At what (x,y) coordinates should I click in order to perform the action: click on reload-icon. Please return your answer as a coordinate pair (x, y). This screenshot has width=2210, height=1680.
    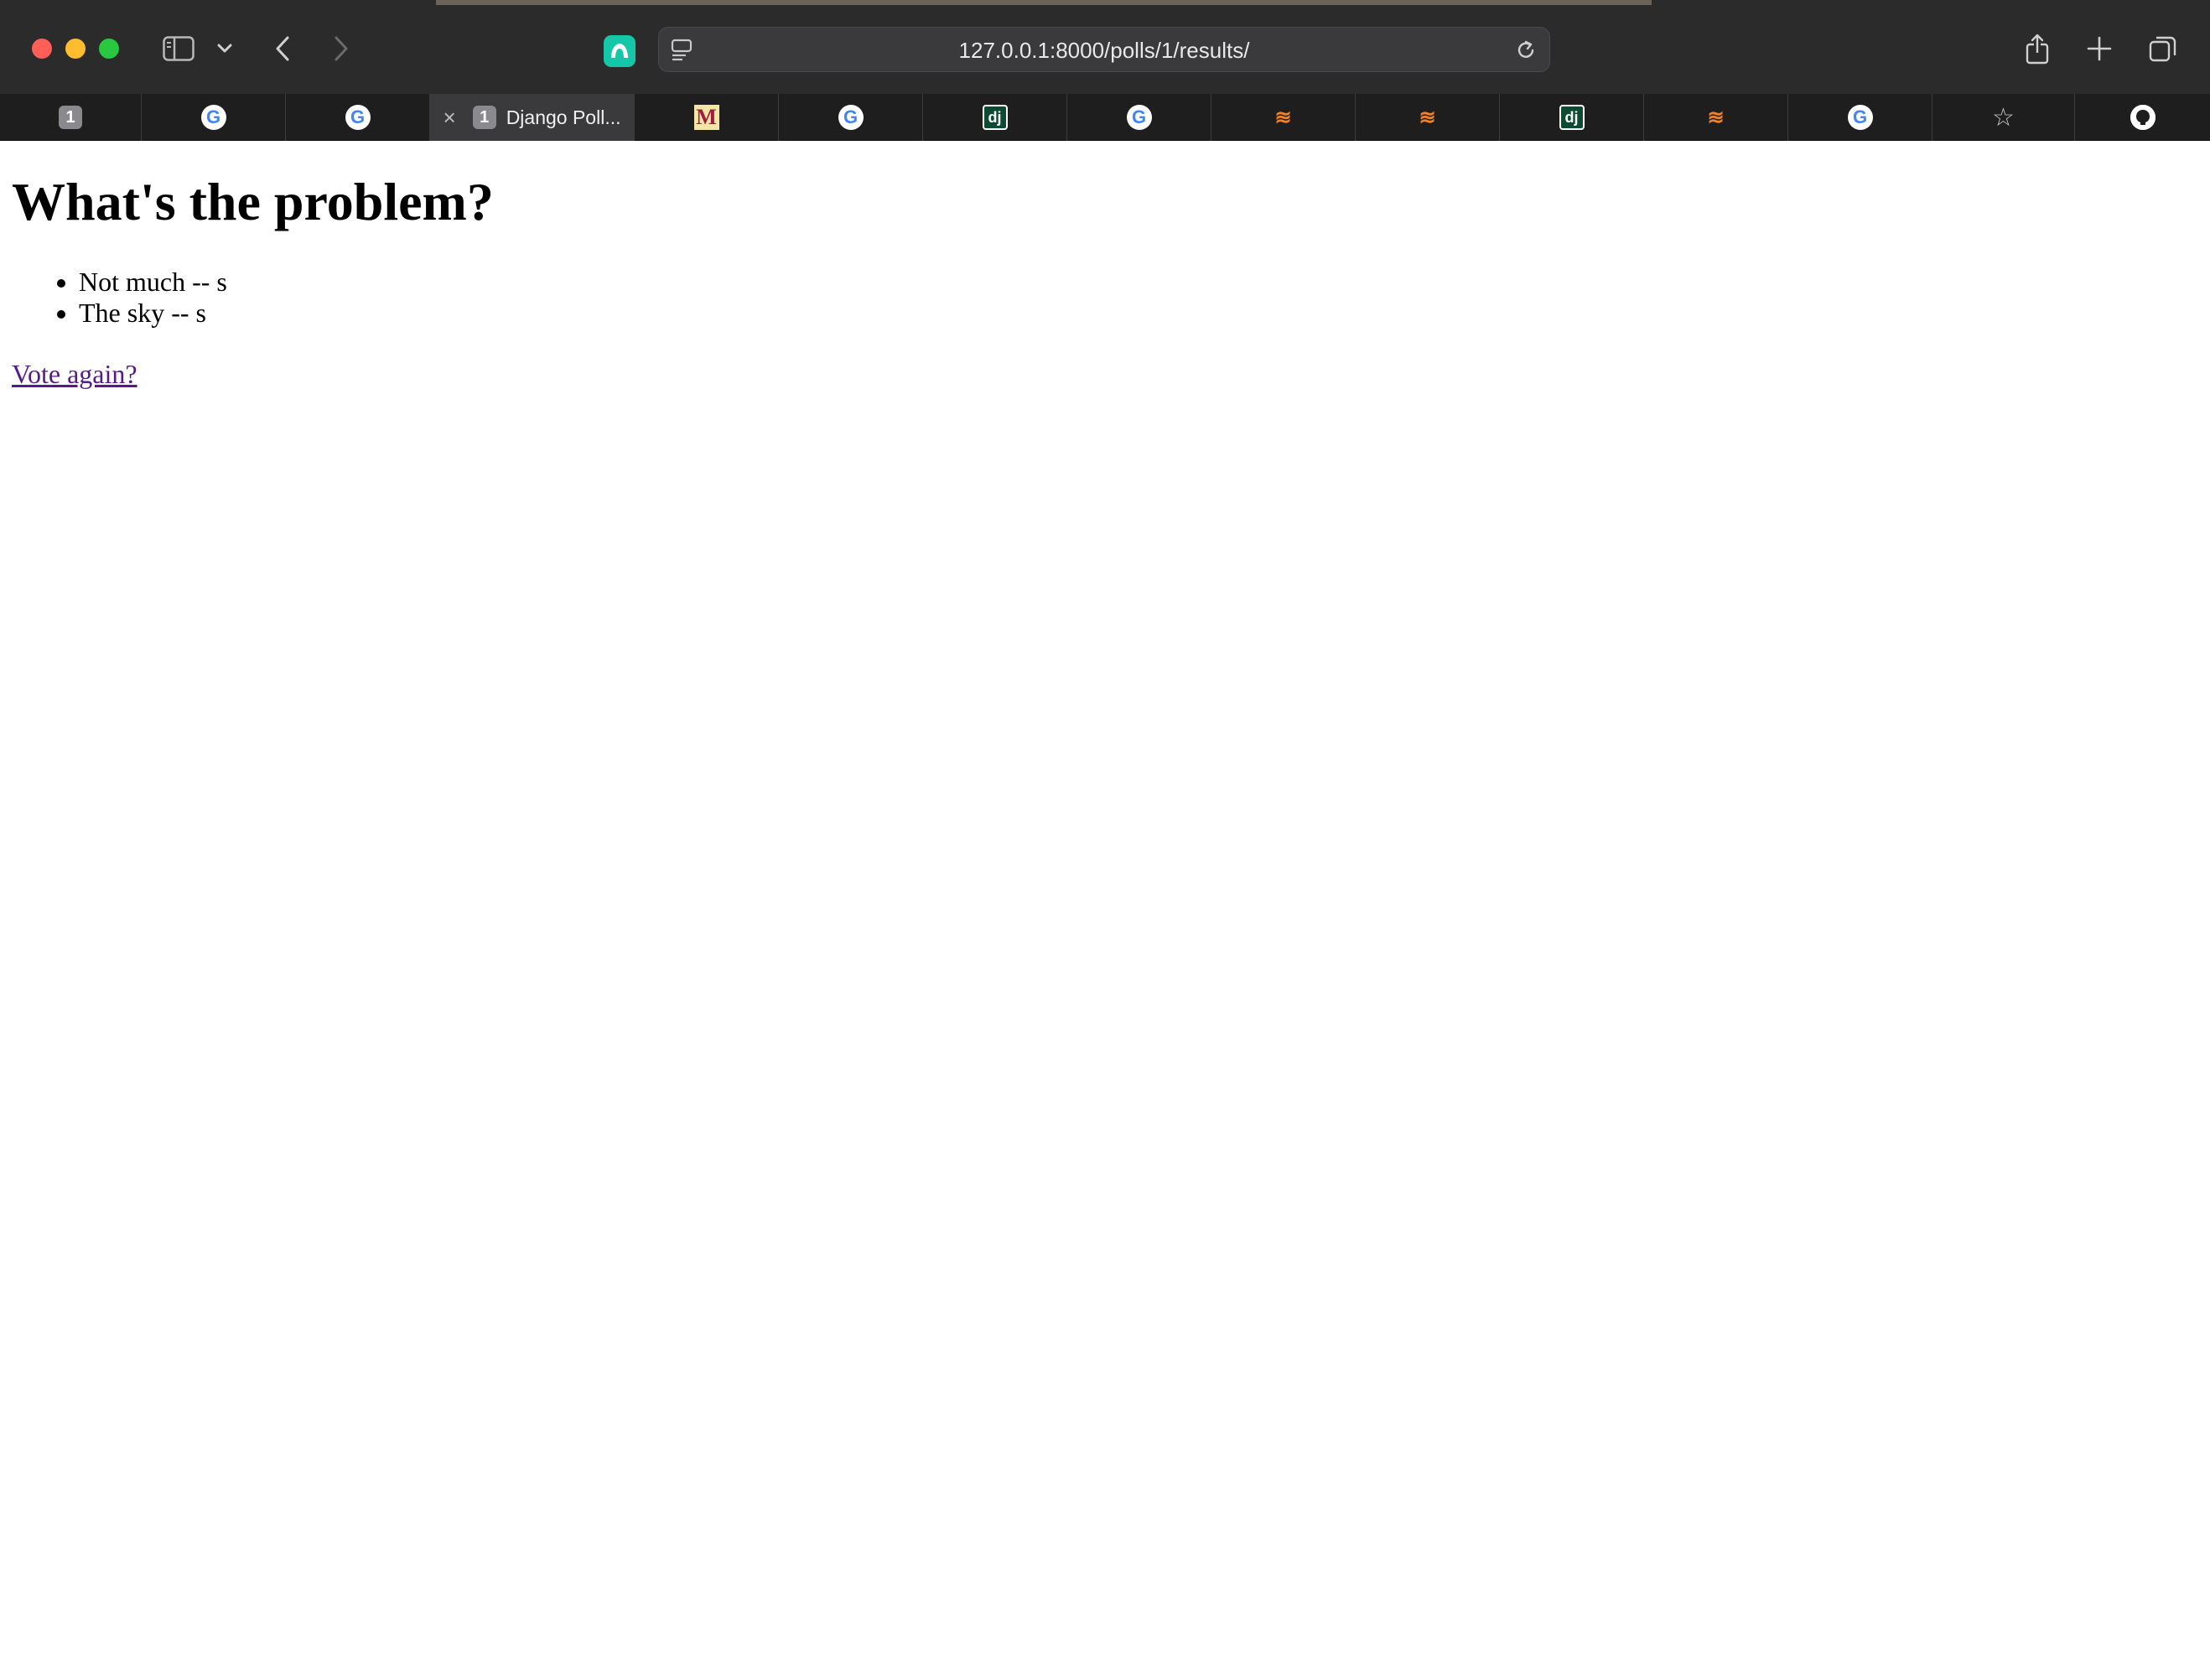
    Looking at the image, I should click on (1526, 50).